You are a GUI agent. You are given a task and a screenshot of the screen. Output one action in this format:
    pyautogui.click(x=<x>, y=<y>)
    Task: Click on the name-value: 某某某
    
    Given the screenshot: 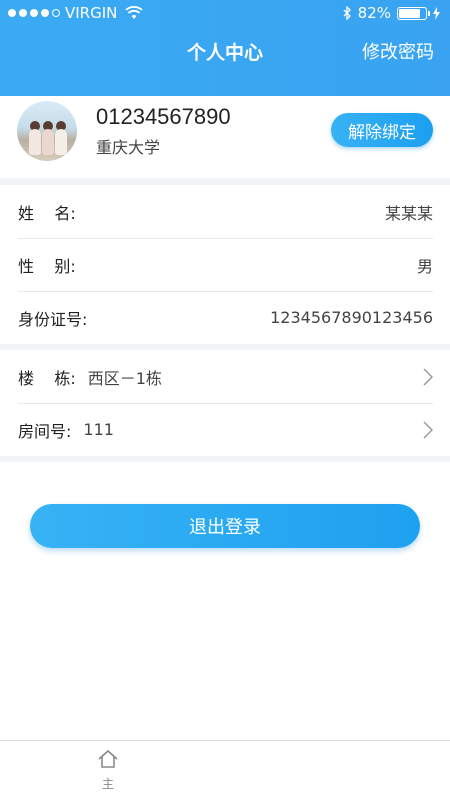 What is the action you would take?
    pyautogui.click(x=408, y=213)
    